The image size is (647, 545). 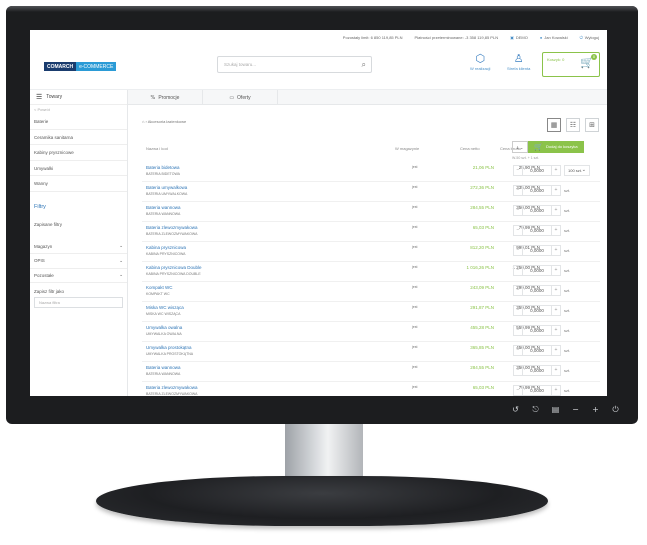 I want to click on net-price: 272,36 PLN, so click(x=482, y=187).